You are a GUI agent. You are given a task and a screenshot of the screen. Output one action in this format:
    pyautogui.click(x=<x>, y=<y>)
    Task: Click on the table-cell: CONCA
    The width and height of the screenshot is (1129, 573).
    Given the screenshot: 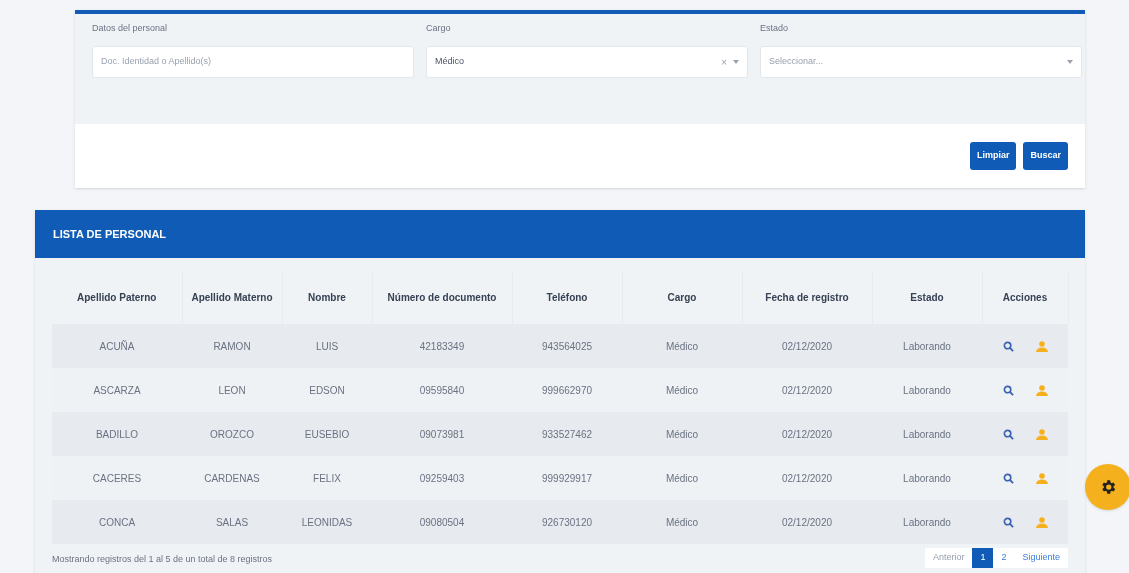 What is the action you would take?
    pyautogui.click(x=117, y=522)
    